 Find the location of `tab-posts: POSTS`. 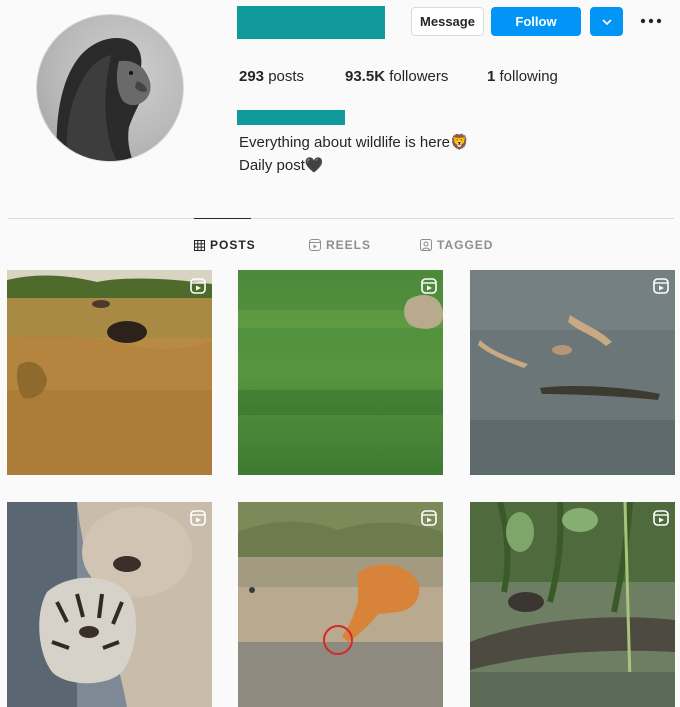

tab-posts: POSTS is located at coordinates (225, 245).